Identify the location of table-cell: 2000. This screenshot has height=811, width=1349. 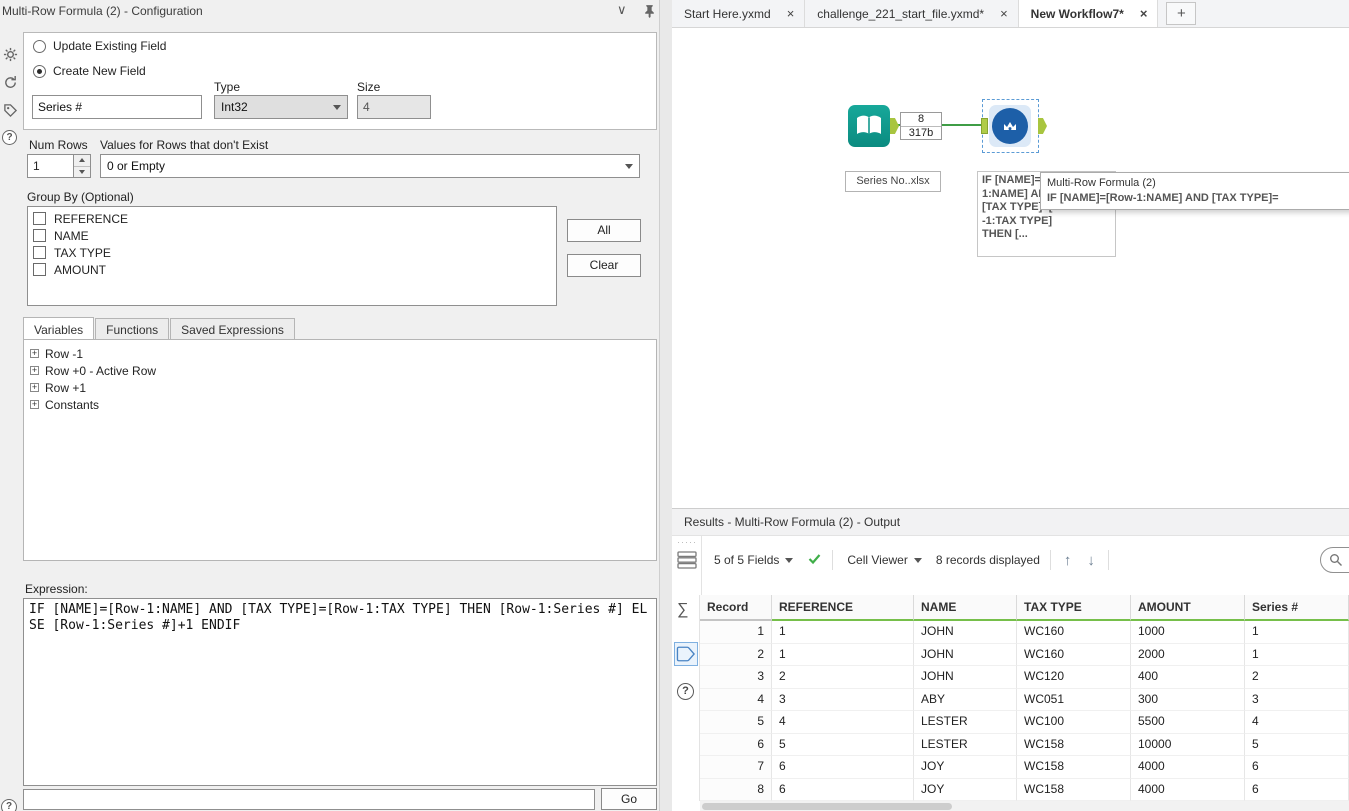
(1188, 654).